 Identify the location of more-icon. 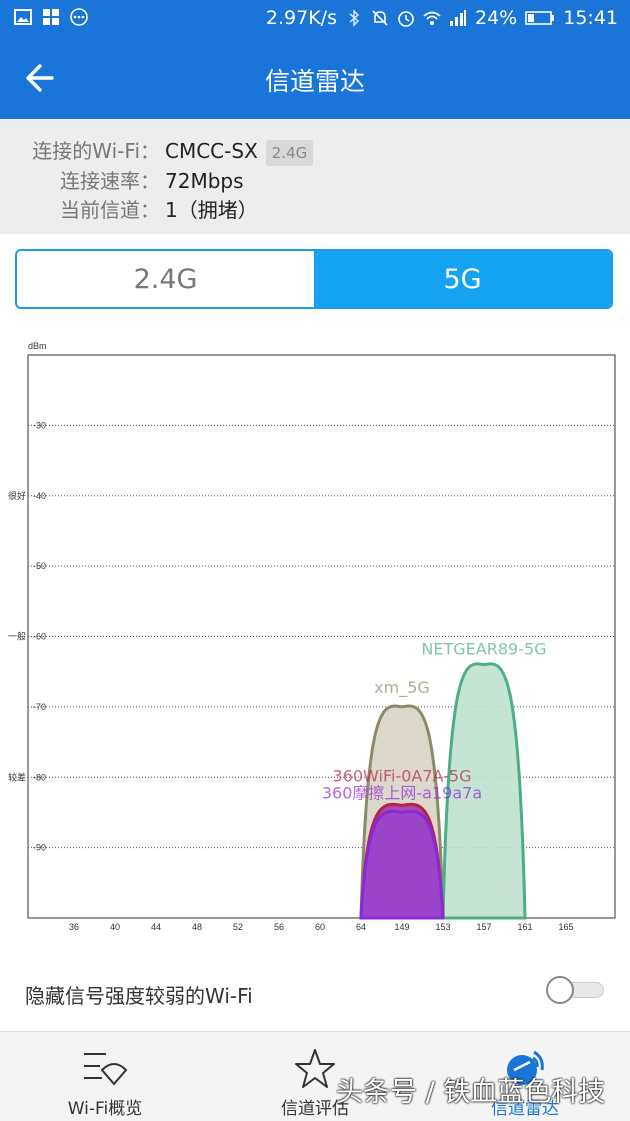
(79, 17).